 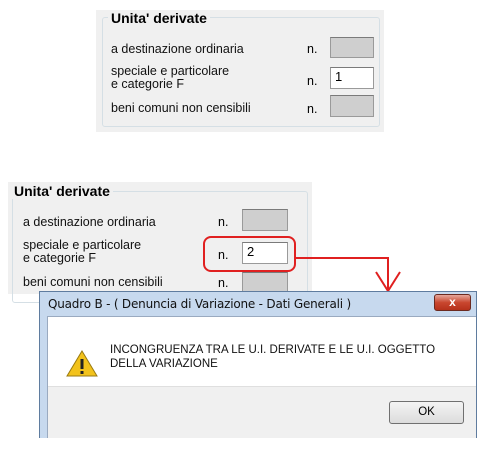 What do you see at coordinates (262, 412) in the screenshot?
I see `dialog-footer: OK` at bounding box center [262, 412].